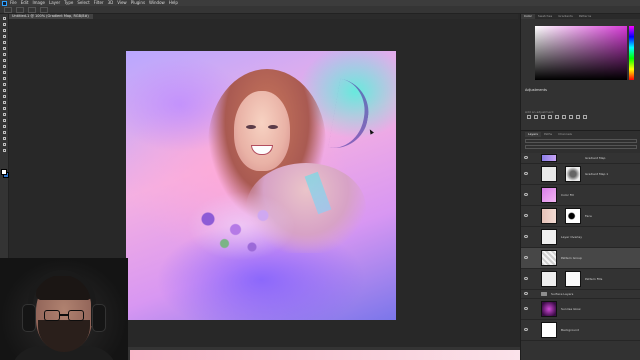 This screenshot has height=360, width=640. What do you see at coordinates (564, 117) in the screenshot?
I see `hue-saturation-icon` at bounding box center [564, 117].